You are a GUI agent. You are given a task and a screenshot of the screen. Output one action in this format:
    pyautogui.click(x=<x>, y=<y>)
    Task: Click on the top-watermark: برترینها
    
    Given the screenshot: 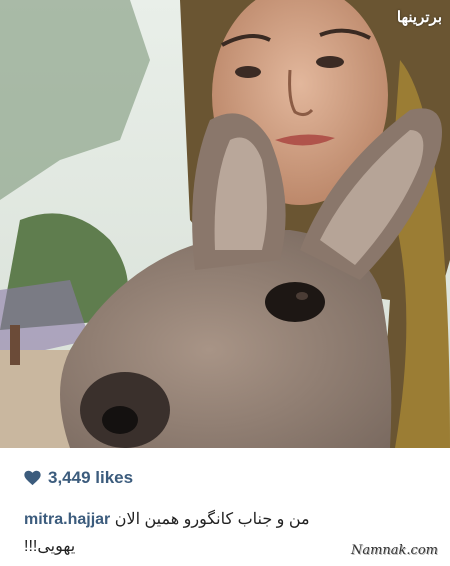 What is the action you would take?
    pyautogui.click(x=419, y=17)
    